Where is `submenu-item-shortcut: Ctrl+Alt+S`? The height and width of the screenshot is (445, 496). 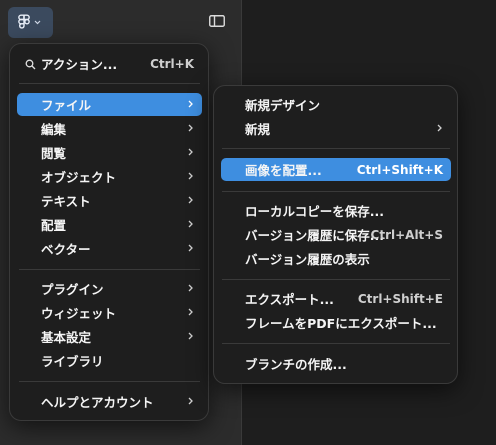 submenu-item-shortcut: Ctrl+Alt+S is located at coordinates (406, 234).